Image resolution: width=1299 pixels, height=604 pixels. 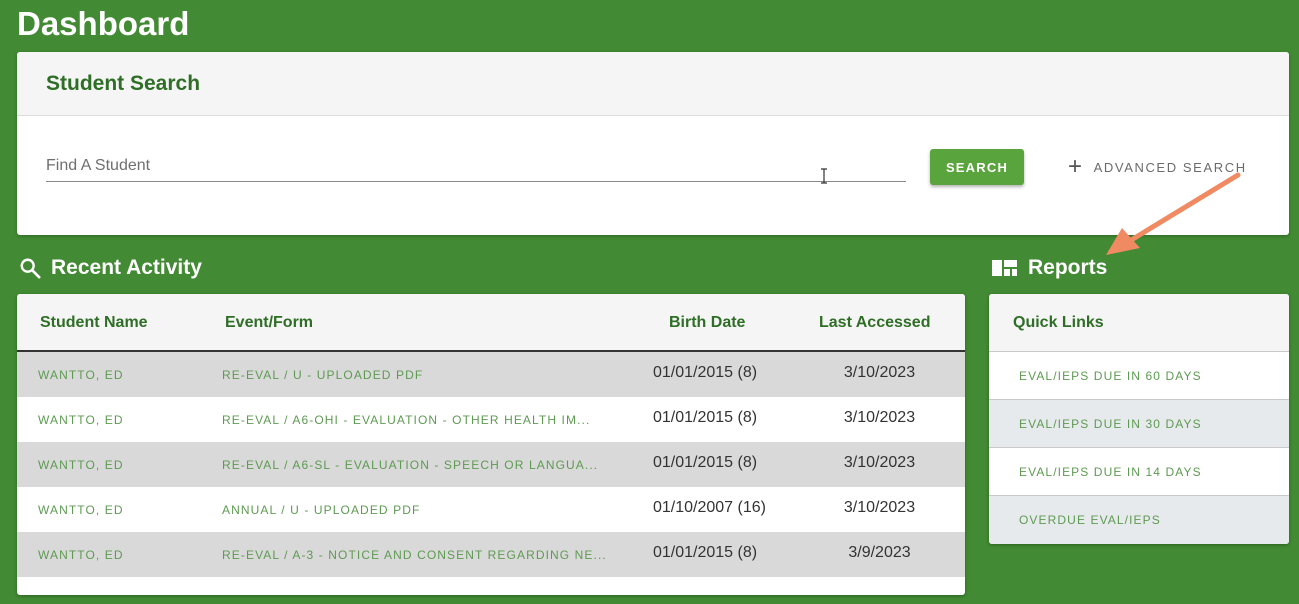 What do you see at coordinates (879, 552) in the screenshot?
I see `last-accessed: 3/9/2023` at bounding box center [879, 552].